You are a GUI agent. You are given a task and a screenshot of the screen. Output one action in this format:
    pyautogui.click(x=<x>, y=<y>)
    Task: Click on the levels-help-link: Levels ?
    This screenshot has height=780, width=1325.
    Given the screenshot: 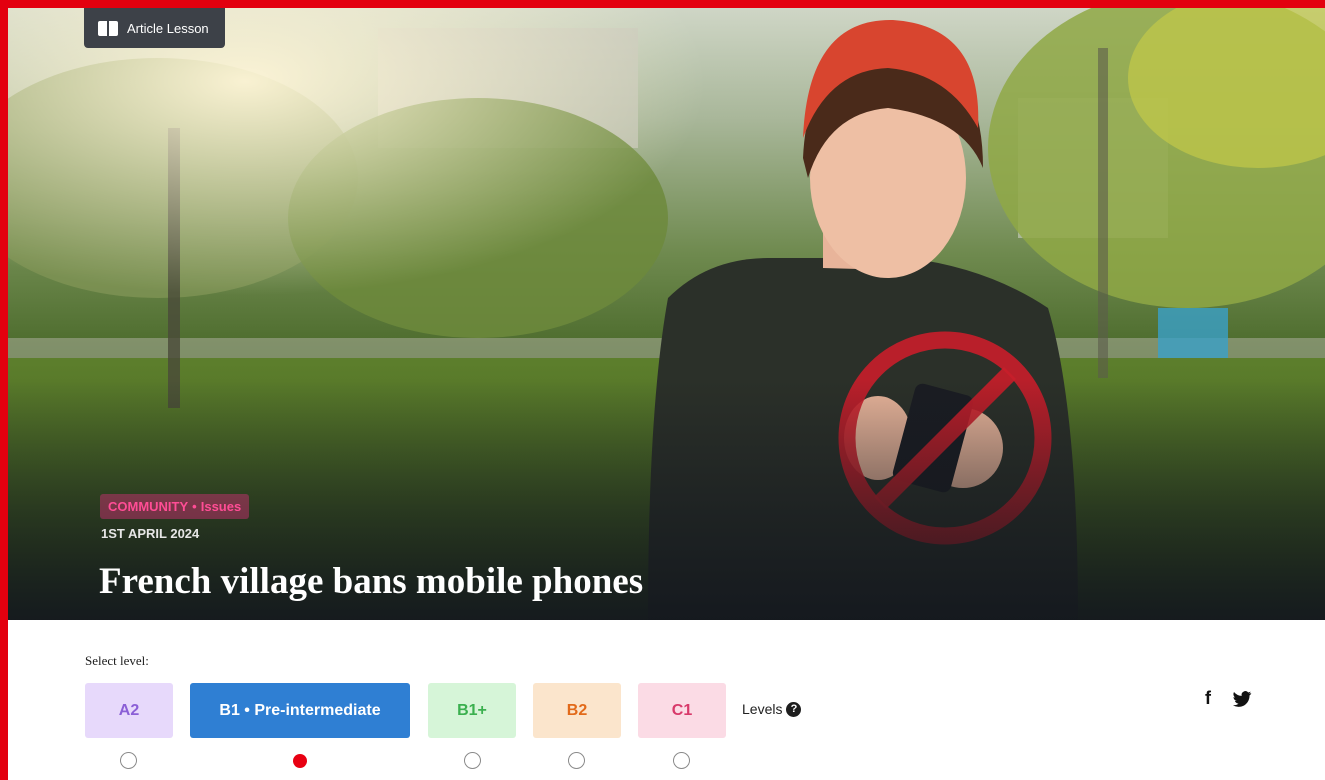 What is the action you would take?
    pyautogui.click(x=772, y=709)
    